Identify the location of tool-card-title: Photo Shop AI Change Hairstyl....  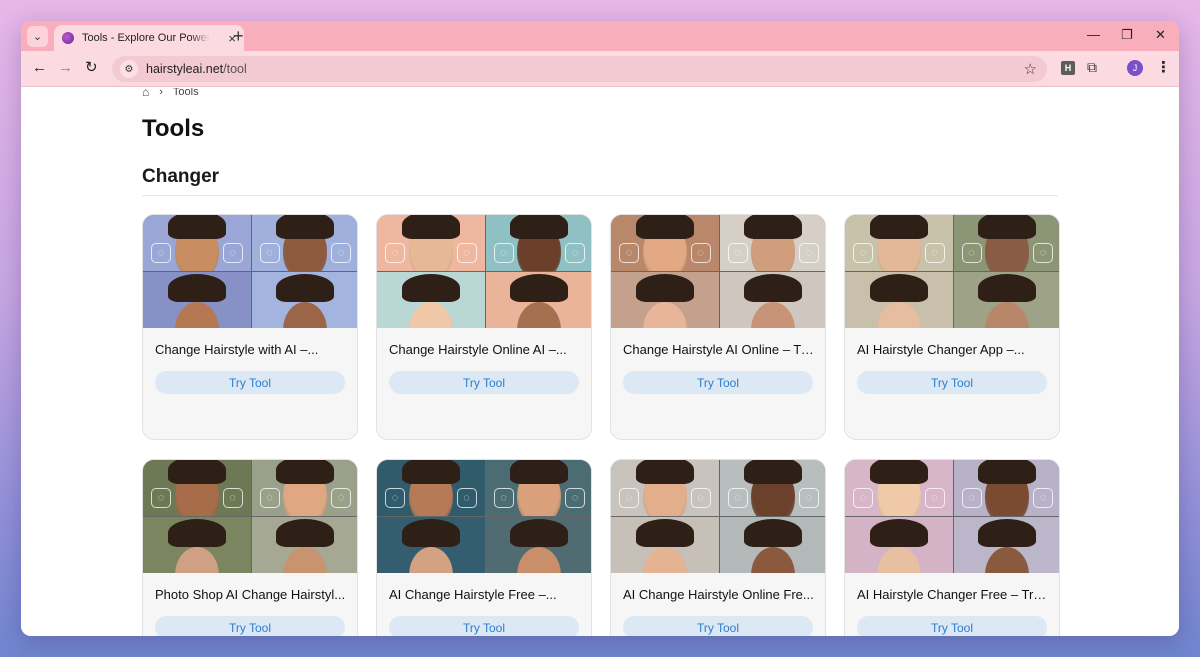
(251, 594).